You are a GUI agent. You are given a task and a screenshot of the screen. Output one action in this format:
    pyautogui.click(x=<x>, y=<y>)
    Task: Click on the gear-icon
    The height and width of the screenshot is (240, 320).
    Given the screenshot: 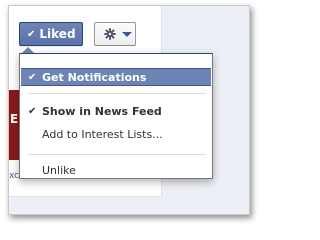 What is the action you would take?
    pyautogui.click(x=110, y=34)
    